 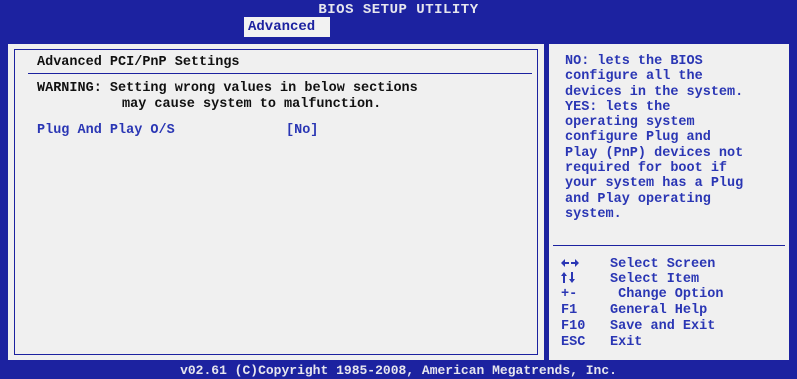 I want to click on help-divider, so click(x=669, y=245).